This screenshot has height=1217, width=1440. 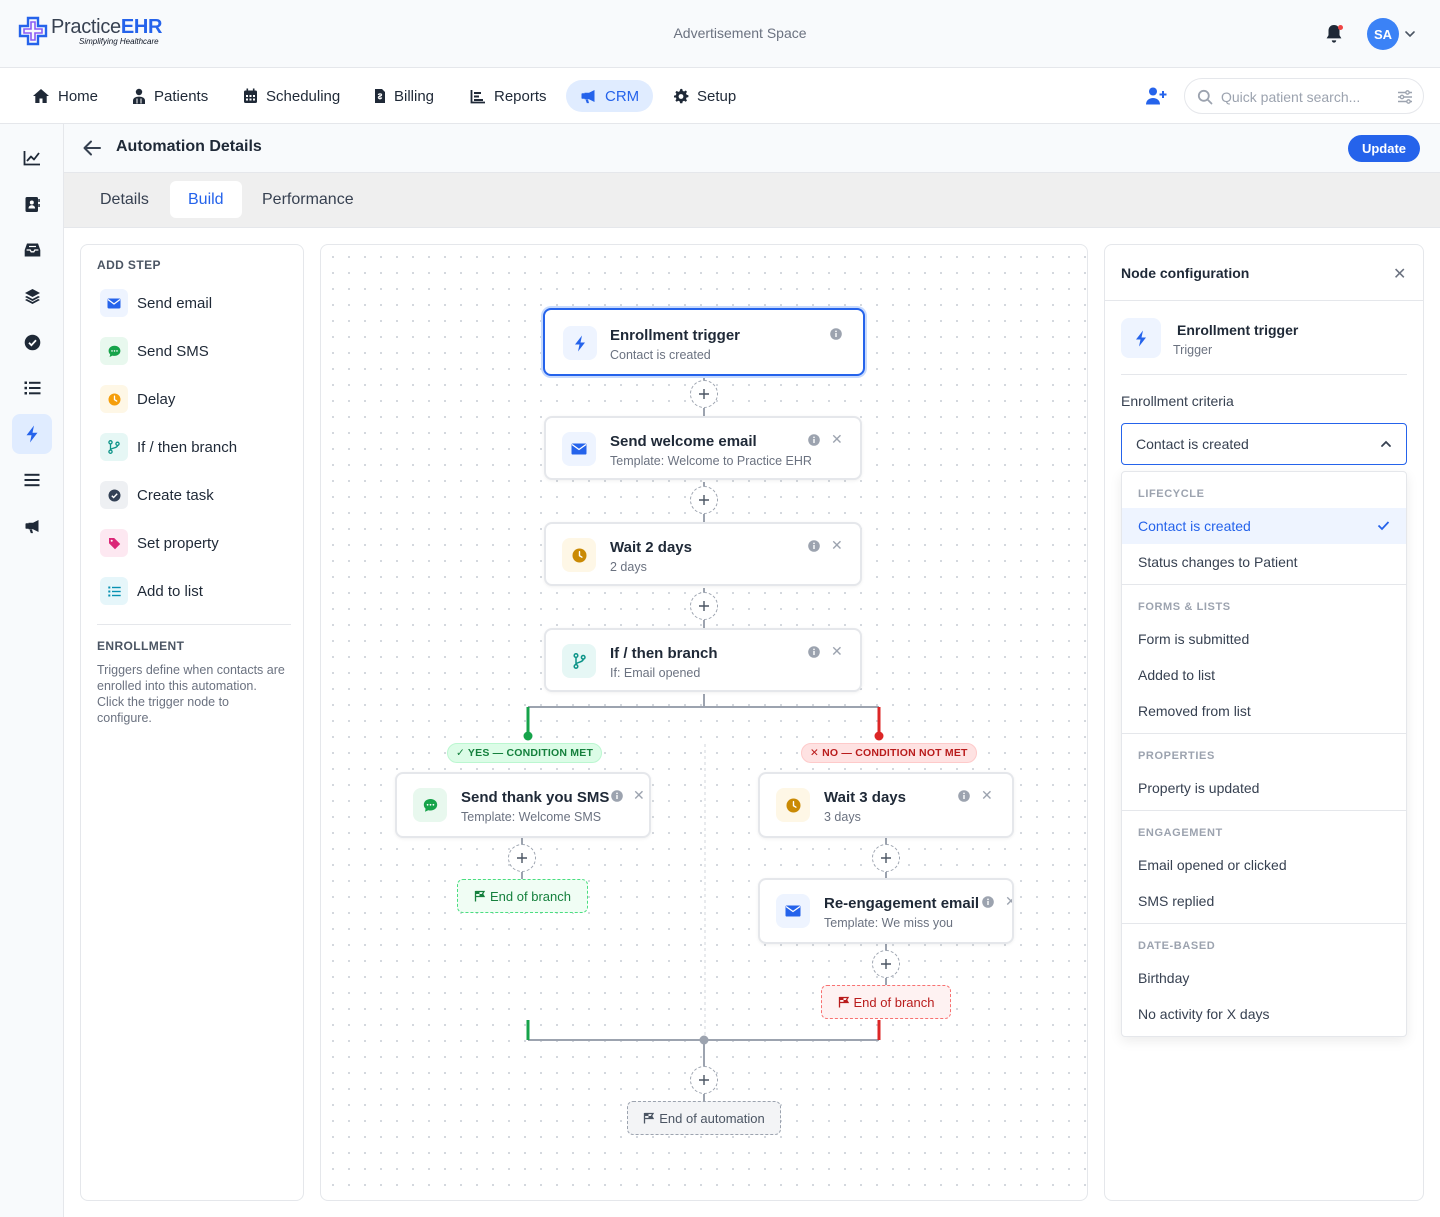 What do you see at coordinates (894, 1002) in the screenshot?
I see `end-of-branch-label: End of branch` at bounding box center [894, 1002].